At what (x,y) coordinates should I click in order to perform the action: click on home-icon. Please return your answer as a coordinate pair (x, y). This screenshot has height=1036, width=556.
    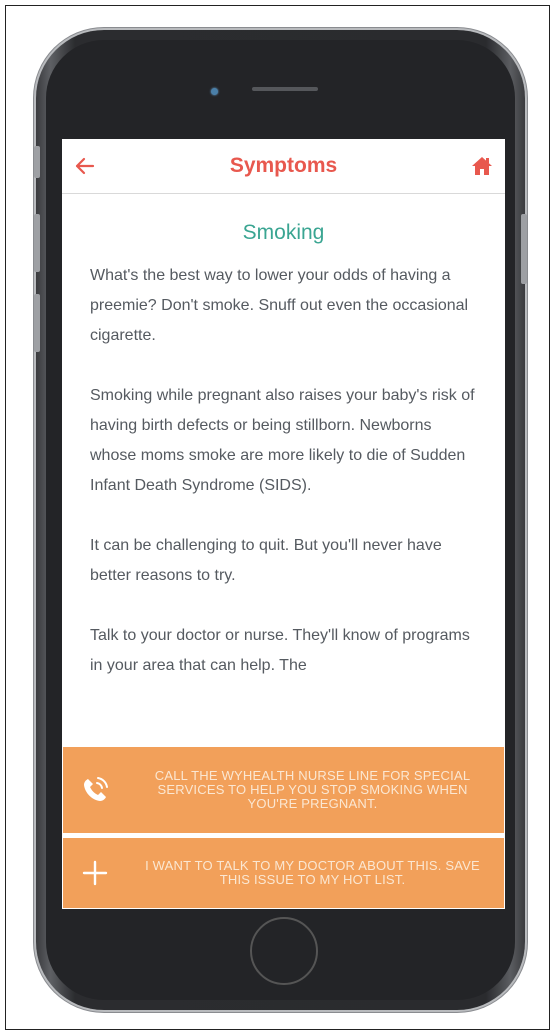
    Looking at the image, I should click on (482, 166).